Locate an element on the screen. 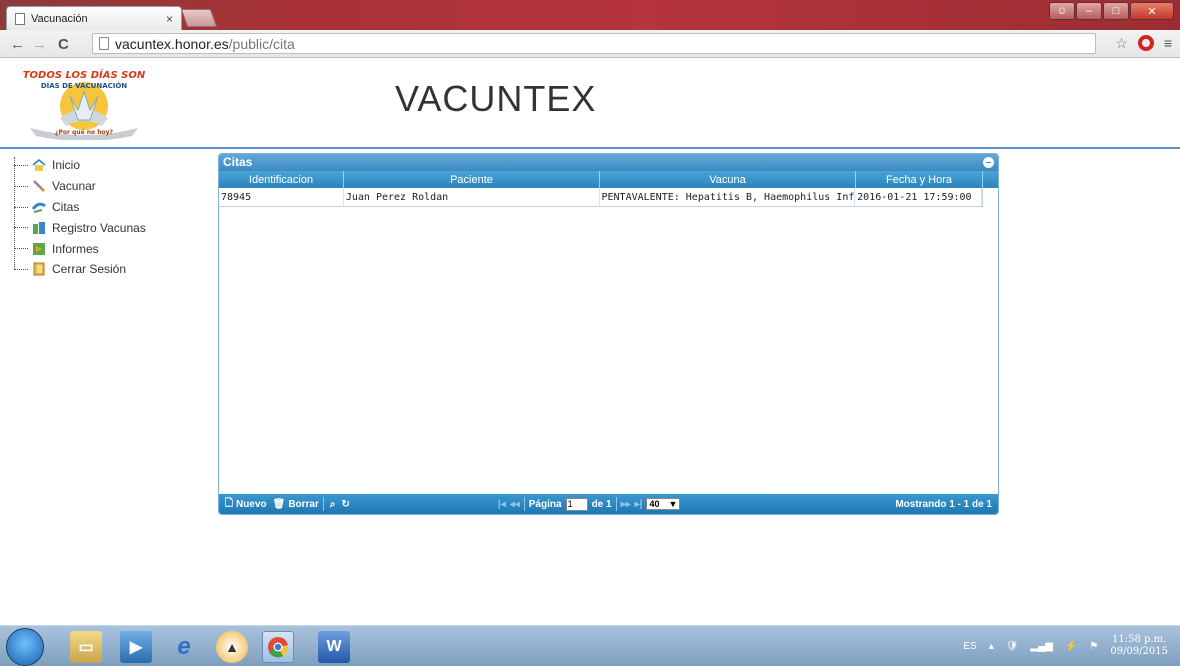  grid-title: Citas is located at coordinates (238, 162).